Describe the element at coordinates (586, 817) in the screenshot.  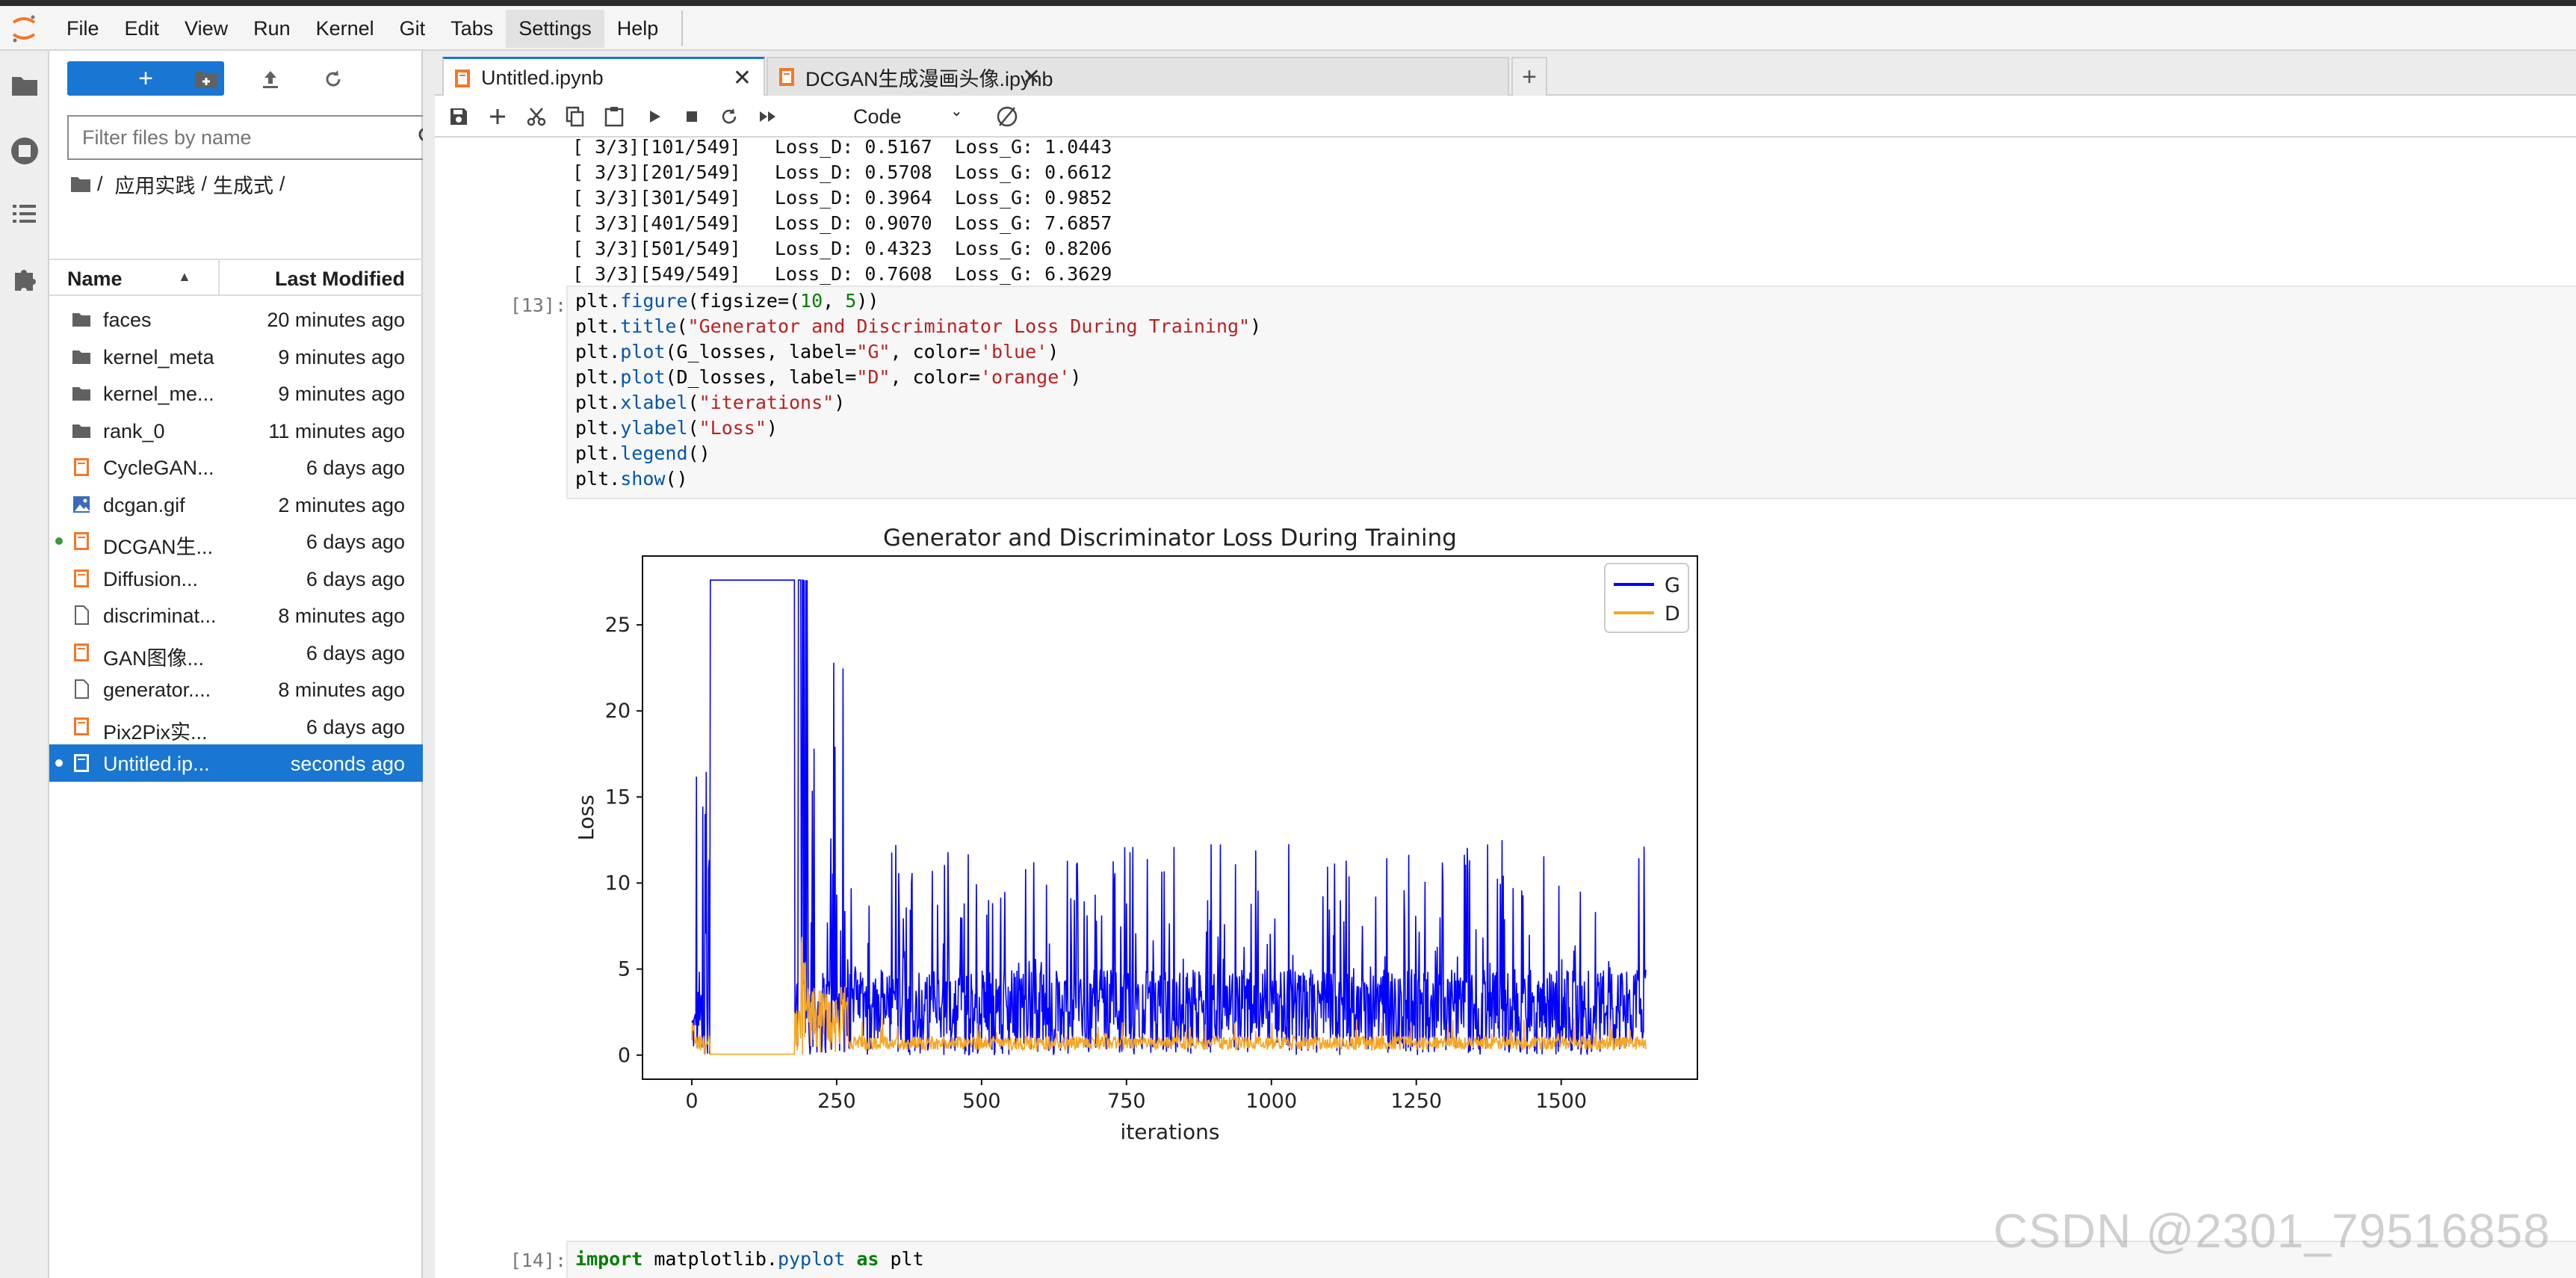
I see `y-axis-label: Loss` at that location.